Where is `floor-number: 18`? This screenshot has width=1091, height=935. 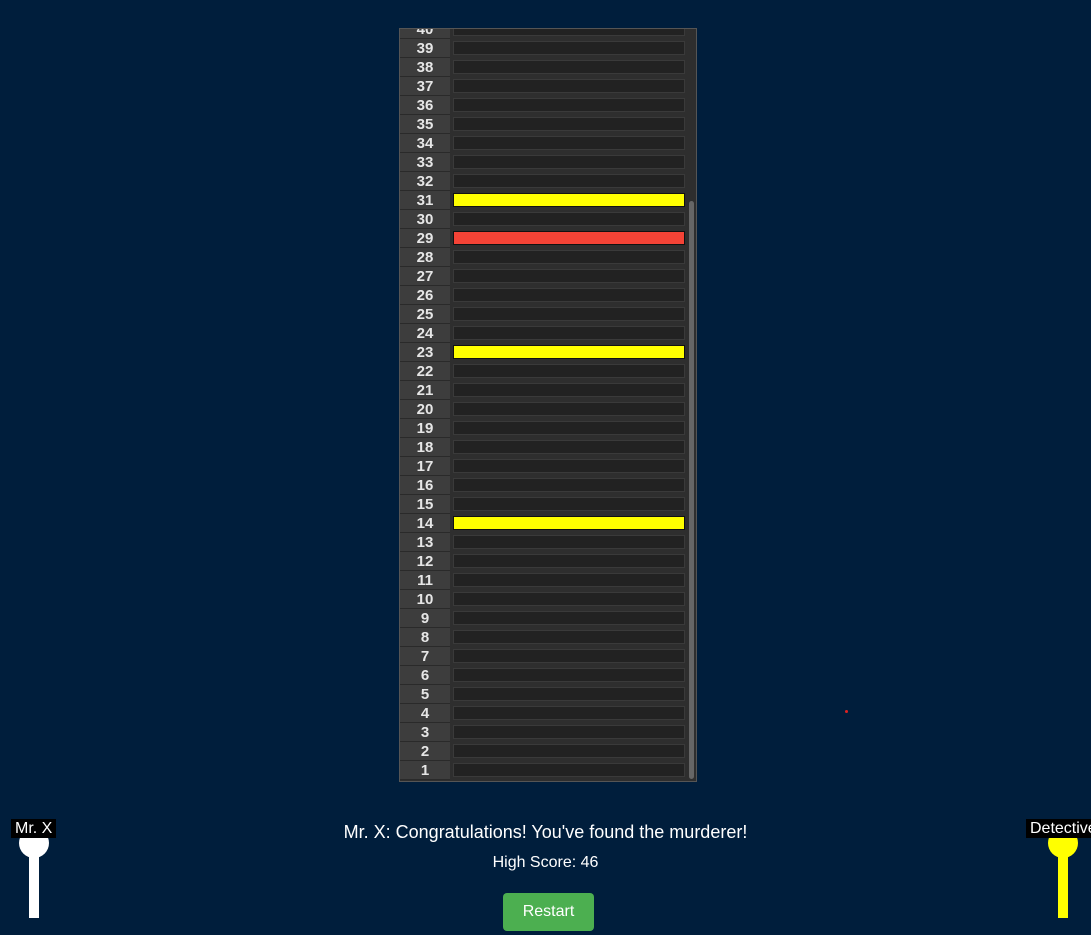 floor-number: 18 is located at coordinates (425, 447).